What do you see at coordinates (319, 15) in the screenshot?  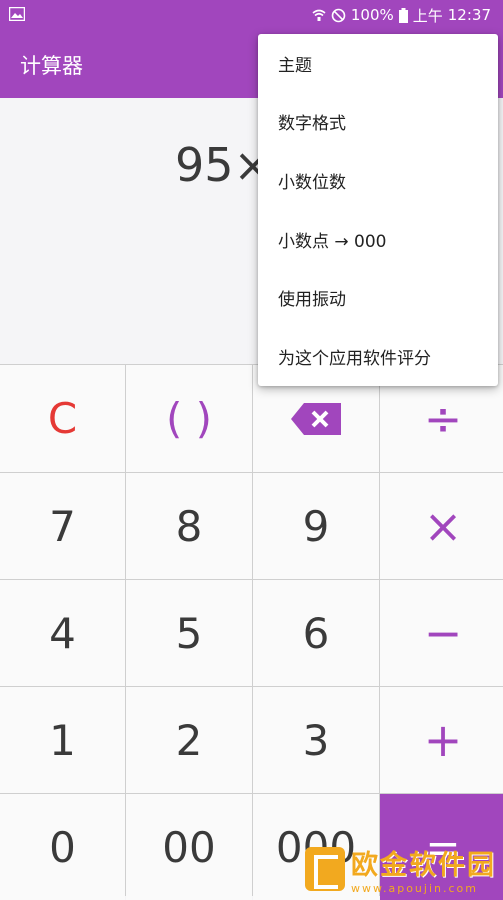 I see `wifi-icon` at bounding box center [319, 15].